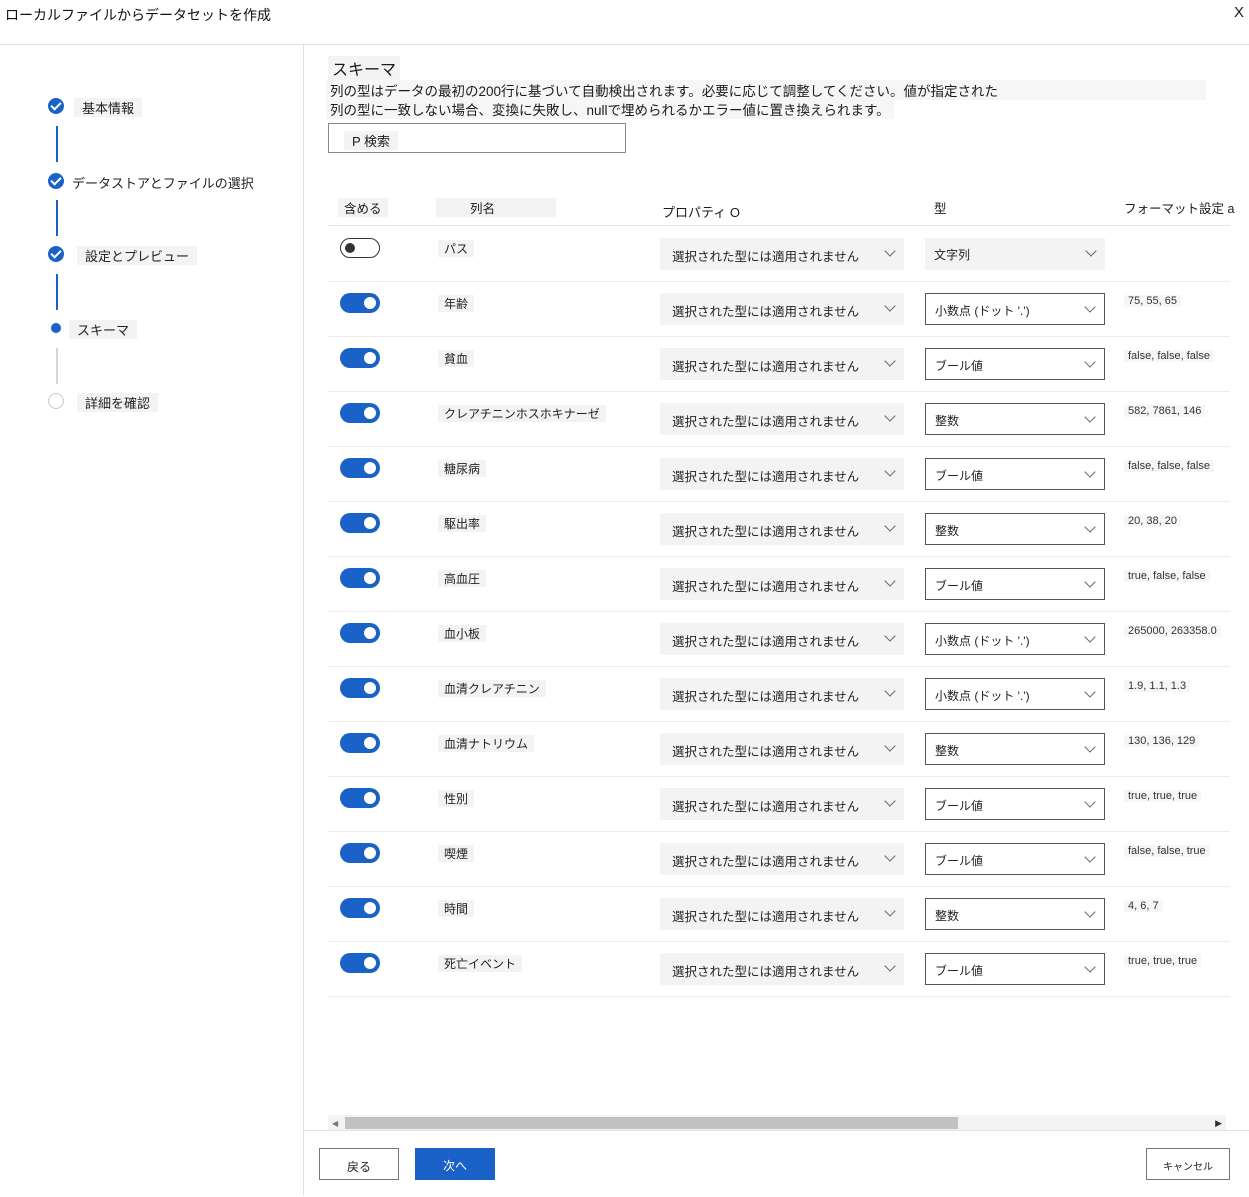 The width and height of the screenshot is (1249, 1197). I want to click on scrollbar-thumb, so click(651, 1123).